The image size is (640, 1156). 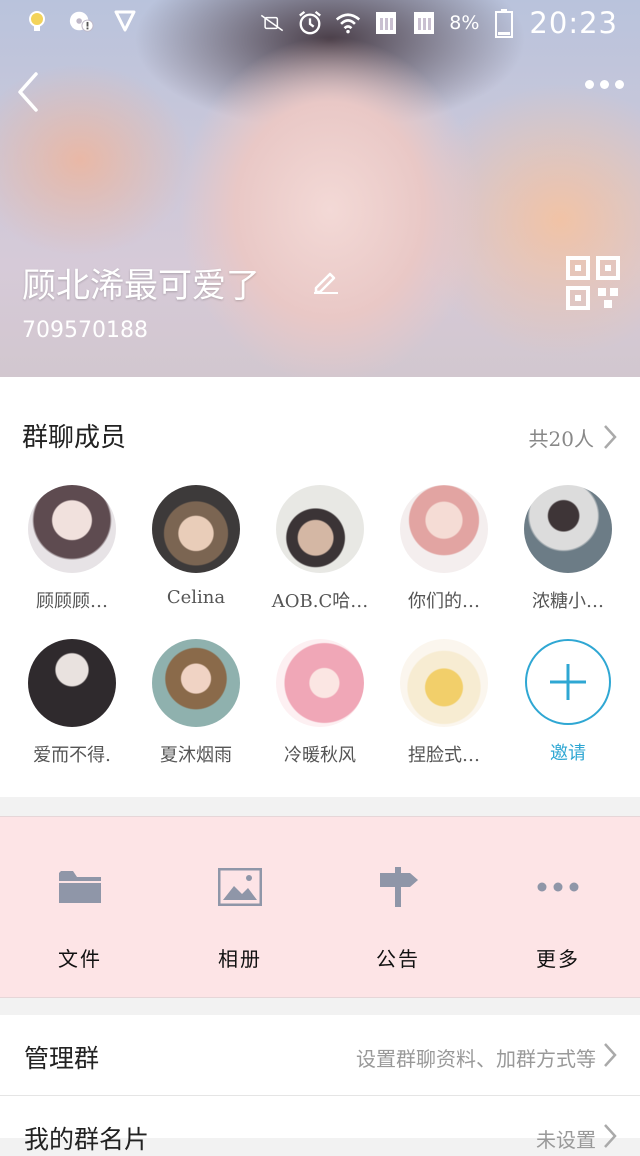 What do you see at coordinates (325, 281) in the screenshot?
I see `edit-name-icon` at bounding box center [325, 281].